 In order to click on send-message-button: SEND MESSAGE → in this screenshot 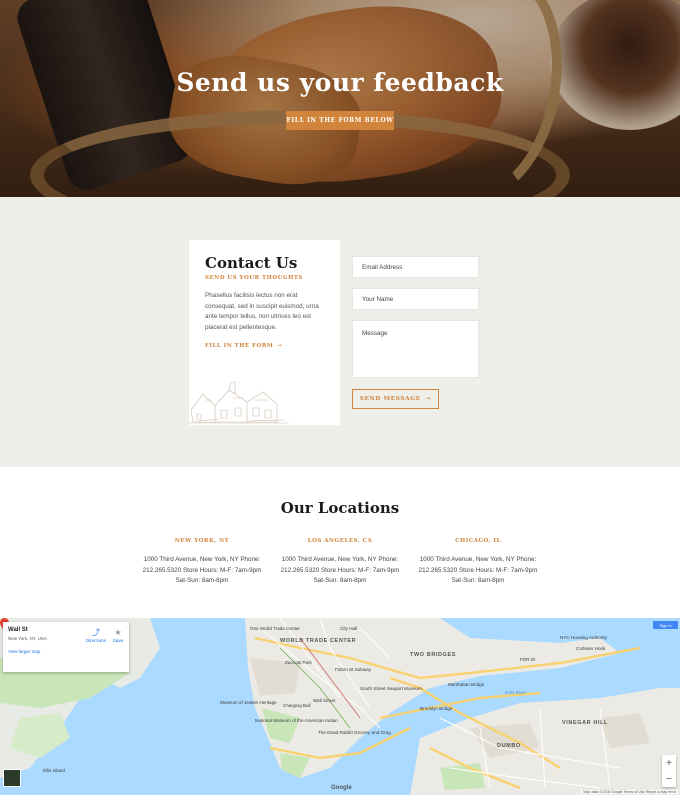, I will do `click(395, 399)`.